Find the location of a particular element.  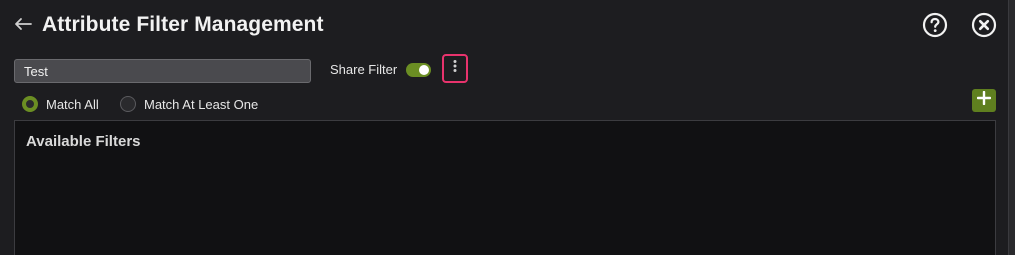

radio-unselected-icon is located at coordinates (128, 104).